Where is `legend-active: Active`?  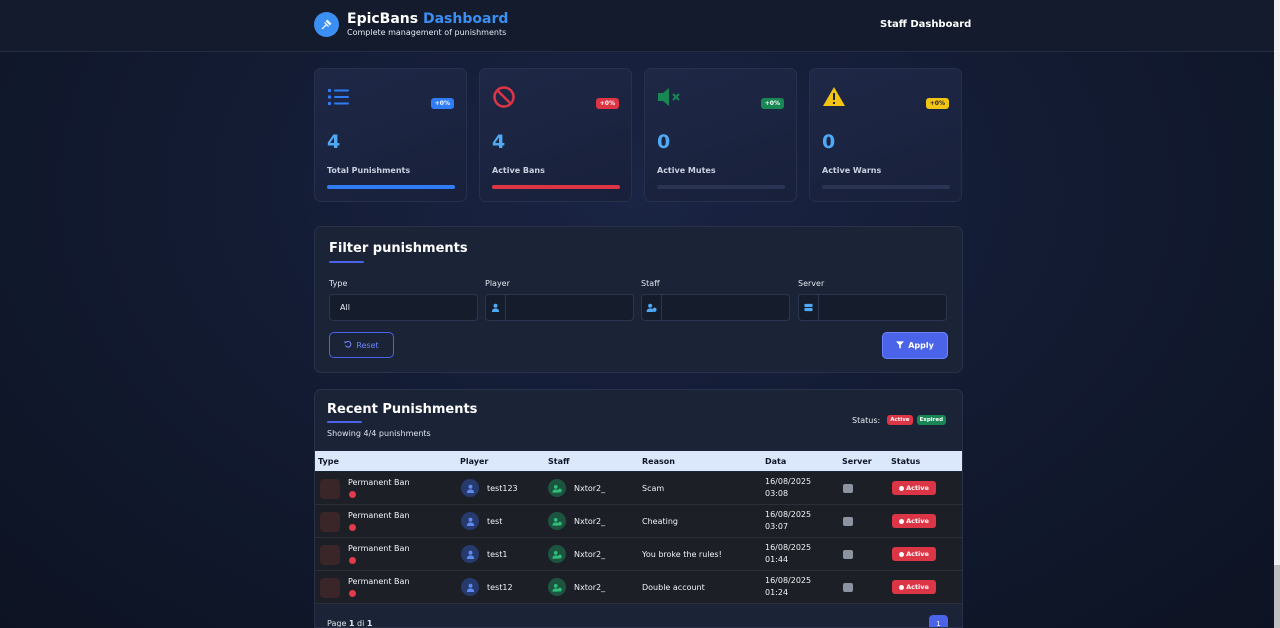 legend-active: Active is located at coordinates (900, 420).